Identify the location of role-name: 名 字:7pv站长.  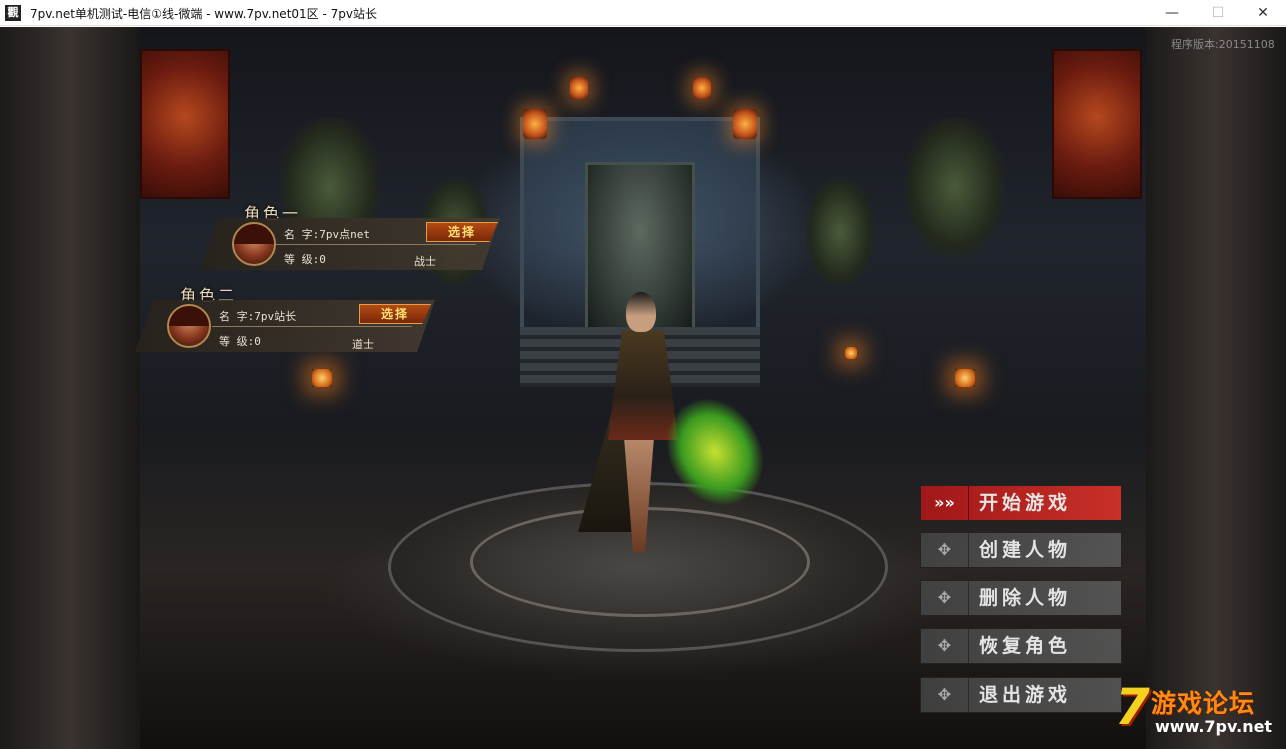
(258, 316).